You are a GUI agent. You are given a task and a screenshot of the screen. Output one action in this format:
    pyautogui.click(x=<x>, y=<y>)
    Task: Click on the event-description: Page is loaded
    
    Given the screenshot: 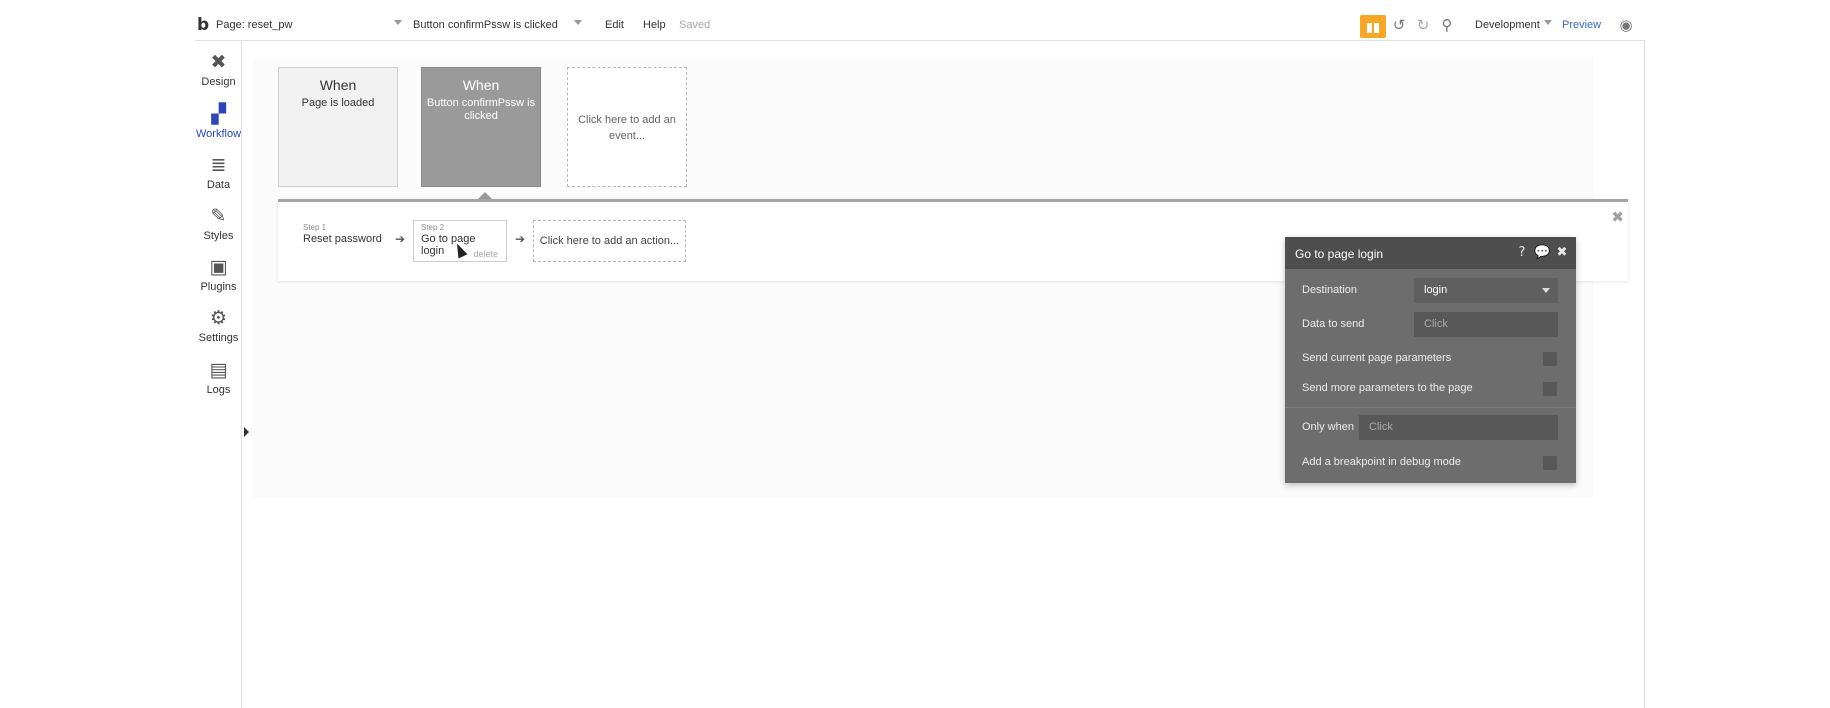 What is the action you would take?
    pyautogui.click(x=338, y=103)
    